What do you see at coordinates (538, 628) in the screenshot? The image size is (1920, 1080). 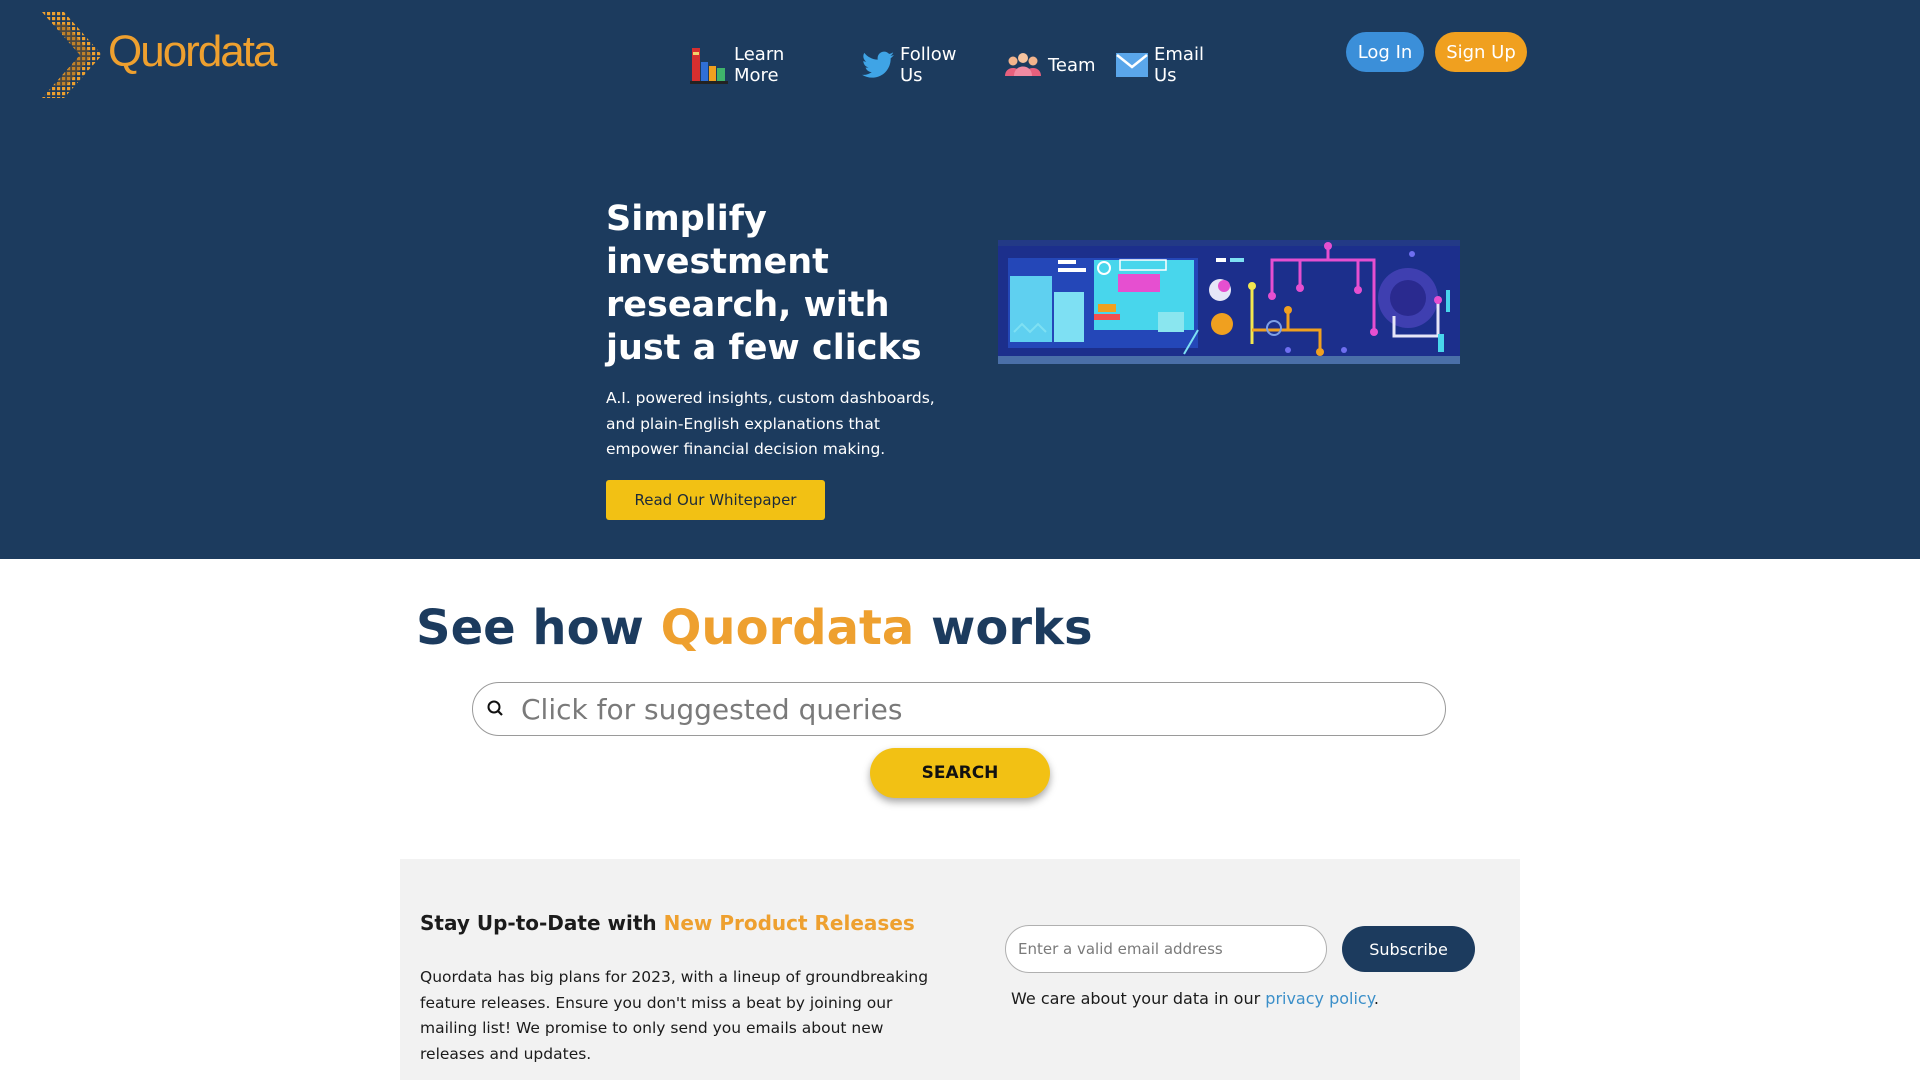 I see `works-title-prefix: See how` at bounding box center [538, 628].